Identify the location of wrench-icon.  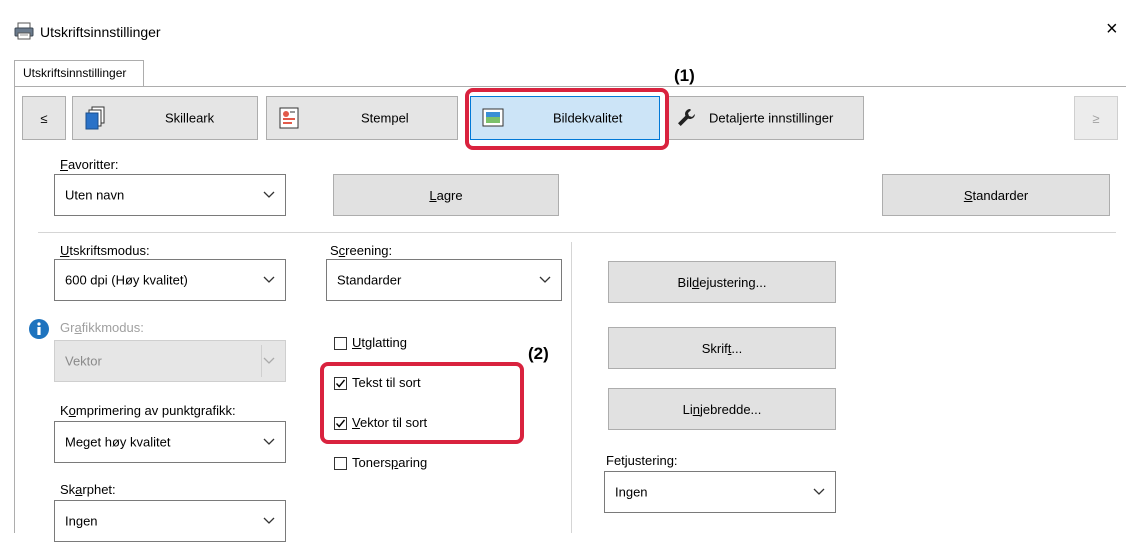
(686, 117).